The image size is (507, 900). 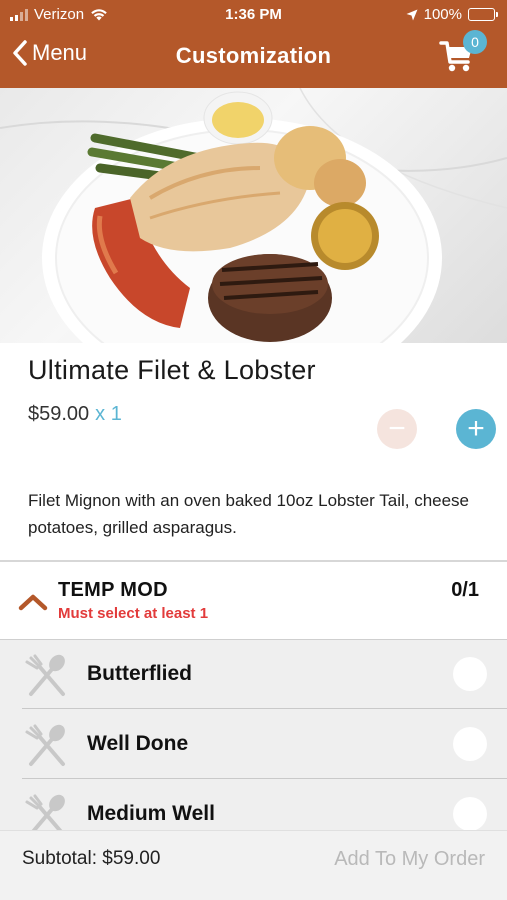 I want to click on item-price: $59.00, so click(x=59, y=414).